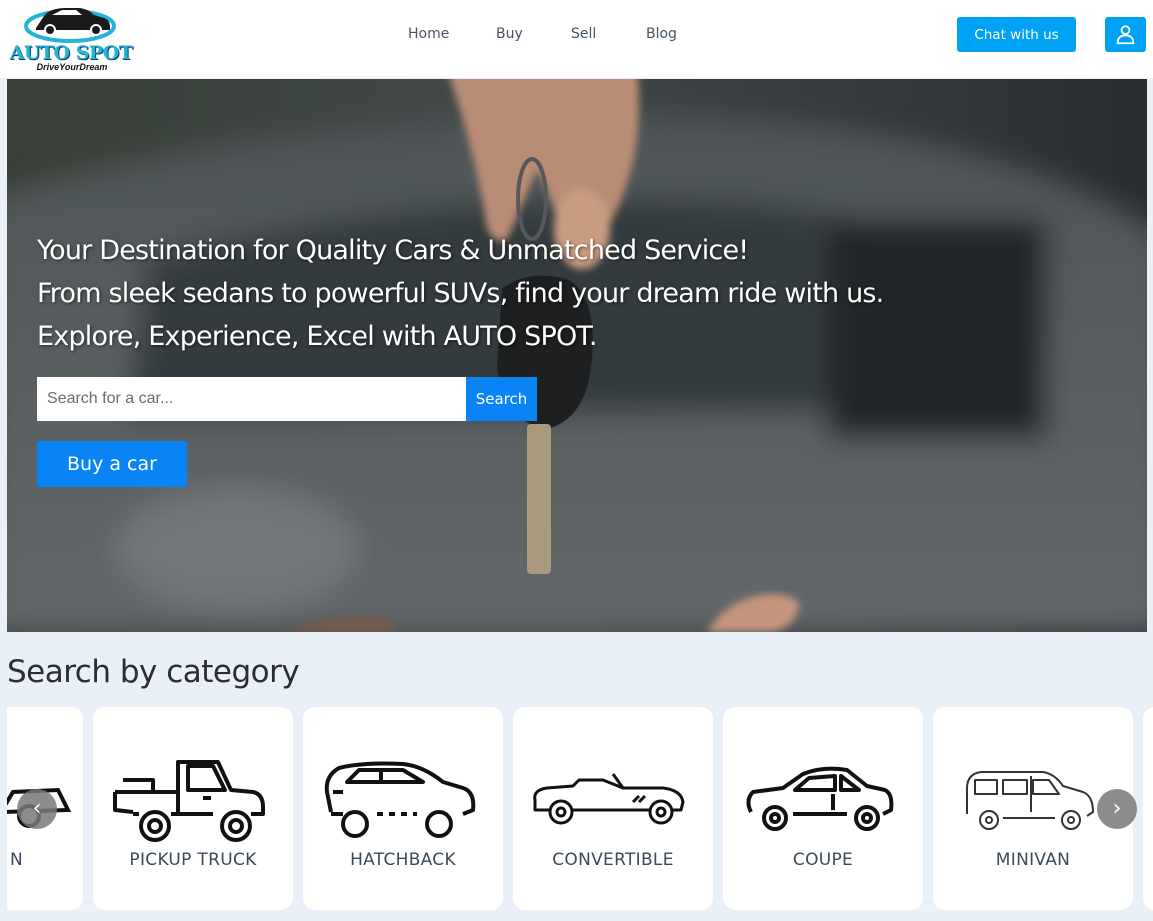  Describe the element at coordinates (72, 67) in the screenshot. I see `brand-tagline: DriveYourDream` at that location.